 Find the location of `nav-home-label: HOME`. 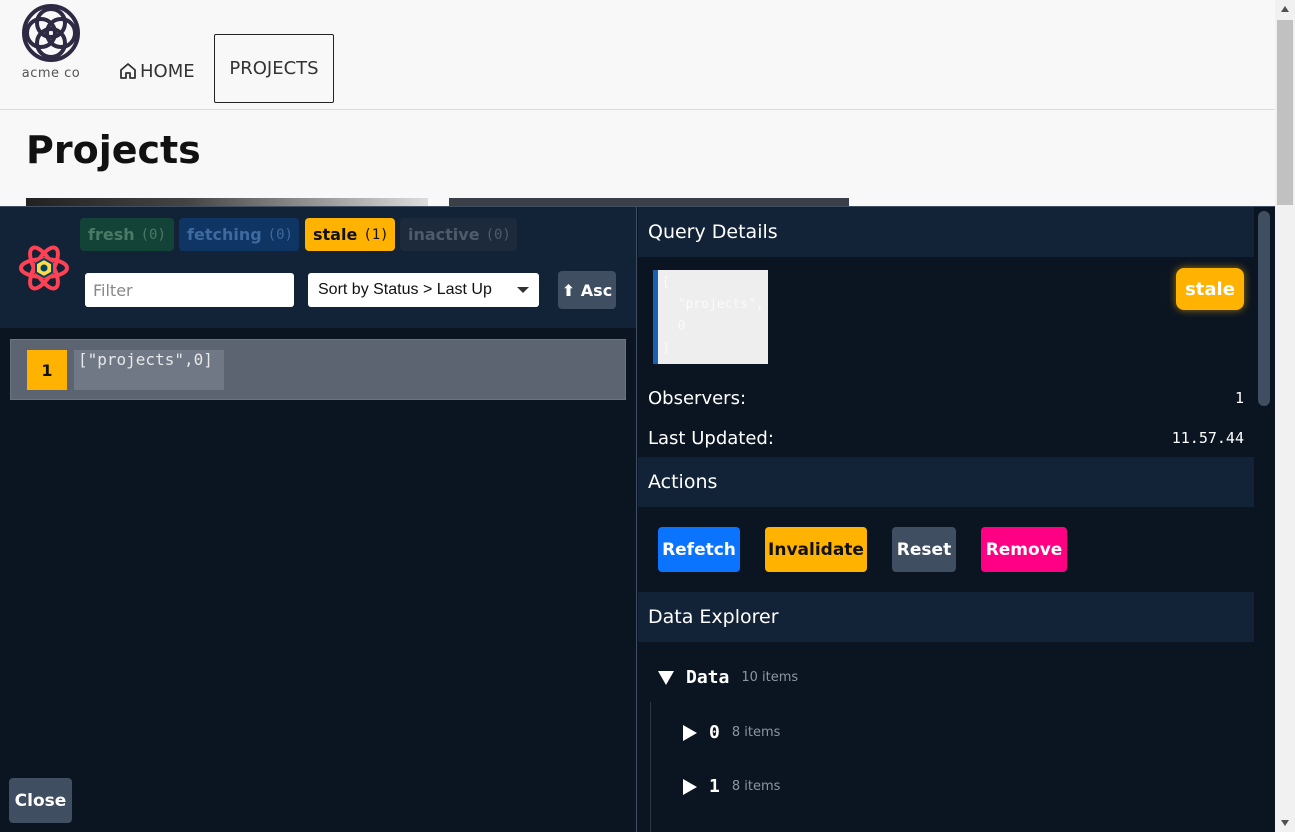

nav-home-label: HOME is located at coordinates (167, 71).